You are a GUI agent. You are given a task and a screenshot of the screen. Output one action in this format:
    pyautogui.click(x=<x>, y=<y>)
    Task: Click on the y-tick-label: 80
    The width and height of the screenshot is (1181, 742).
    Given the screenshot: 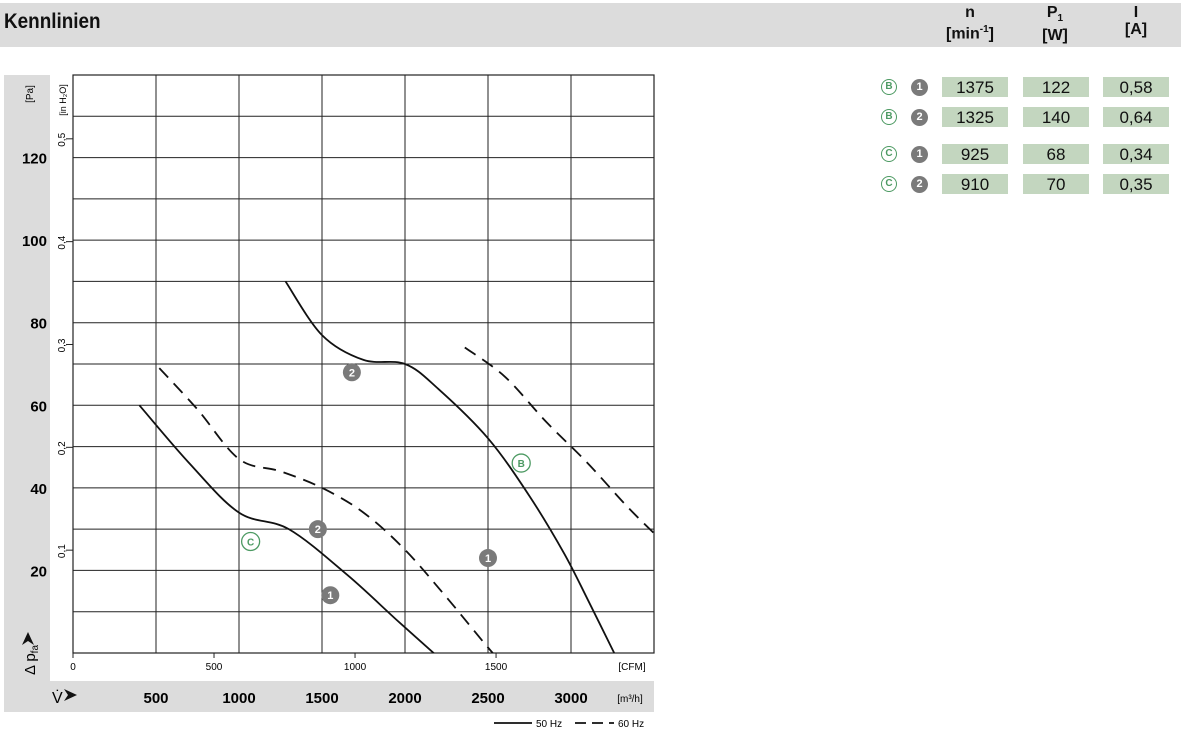 What is the action you would take?
    pyautogui.click(x=38, y=324)
    